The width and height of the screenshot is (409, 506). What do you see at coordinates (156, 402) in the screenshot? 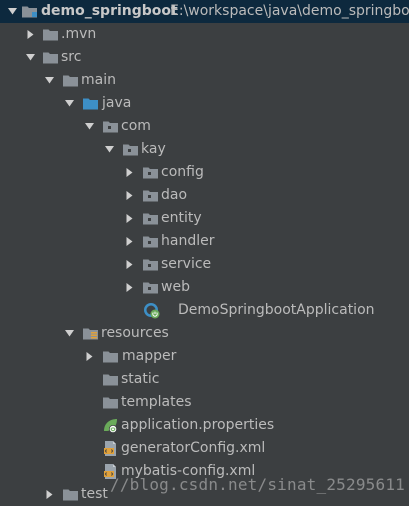
I see `tree-item-label: templates` at bounding box center [156, 402].